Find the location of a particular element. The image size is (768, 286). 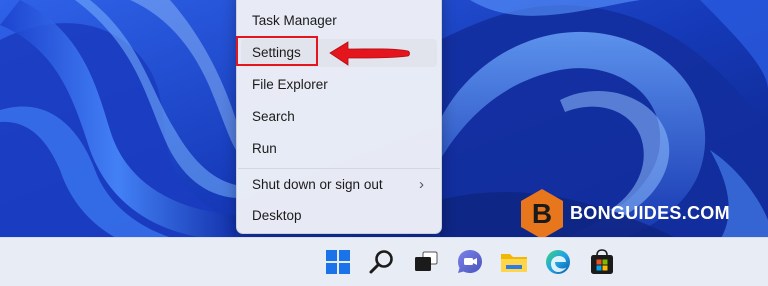

svg-text: B is located at coordinates (542, 213).